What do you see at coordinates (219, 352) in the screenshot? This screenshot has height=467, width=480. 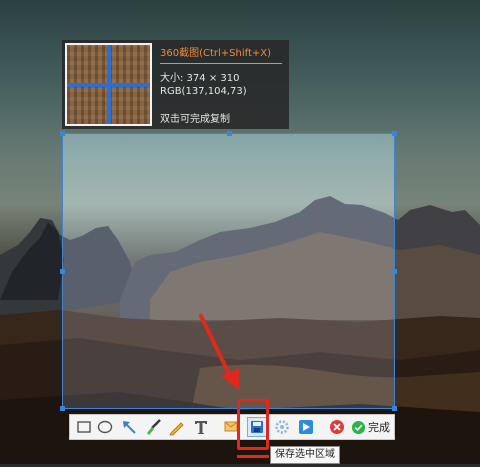 I see `red-arrow-annotation` at bounding box center [219, 352].